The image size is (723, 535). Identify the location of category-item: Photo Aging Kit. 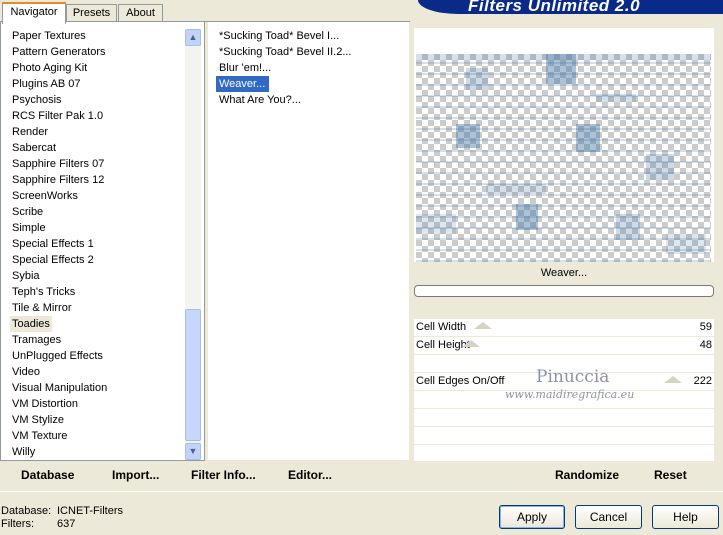
(59, 68).